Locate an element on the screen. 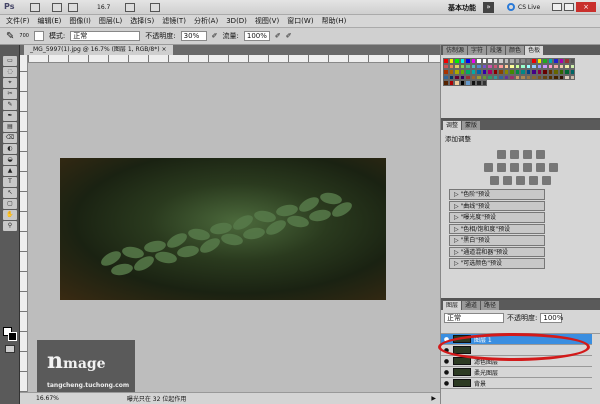 The height and width of the screenshot is (404, 600). channel-mixer-icon is located at coordinates (553, 167).